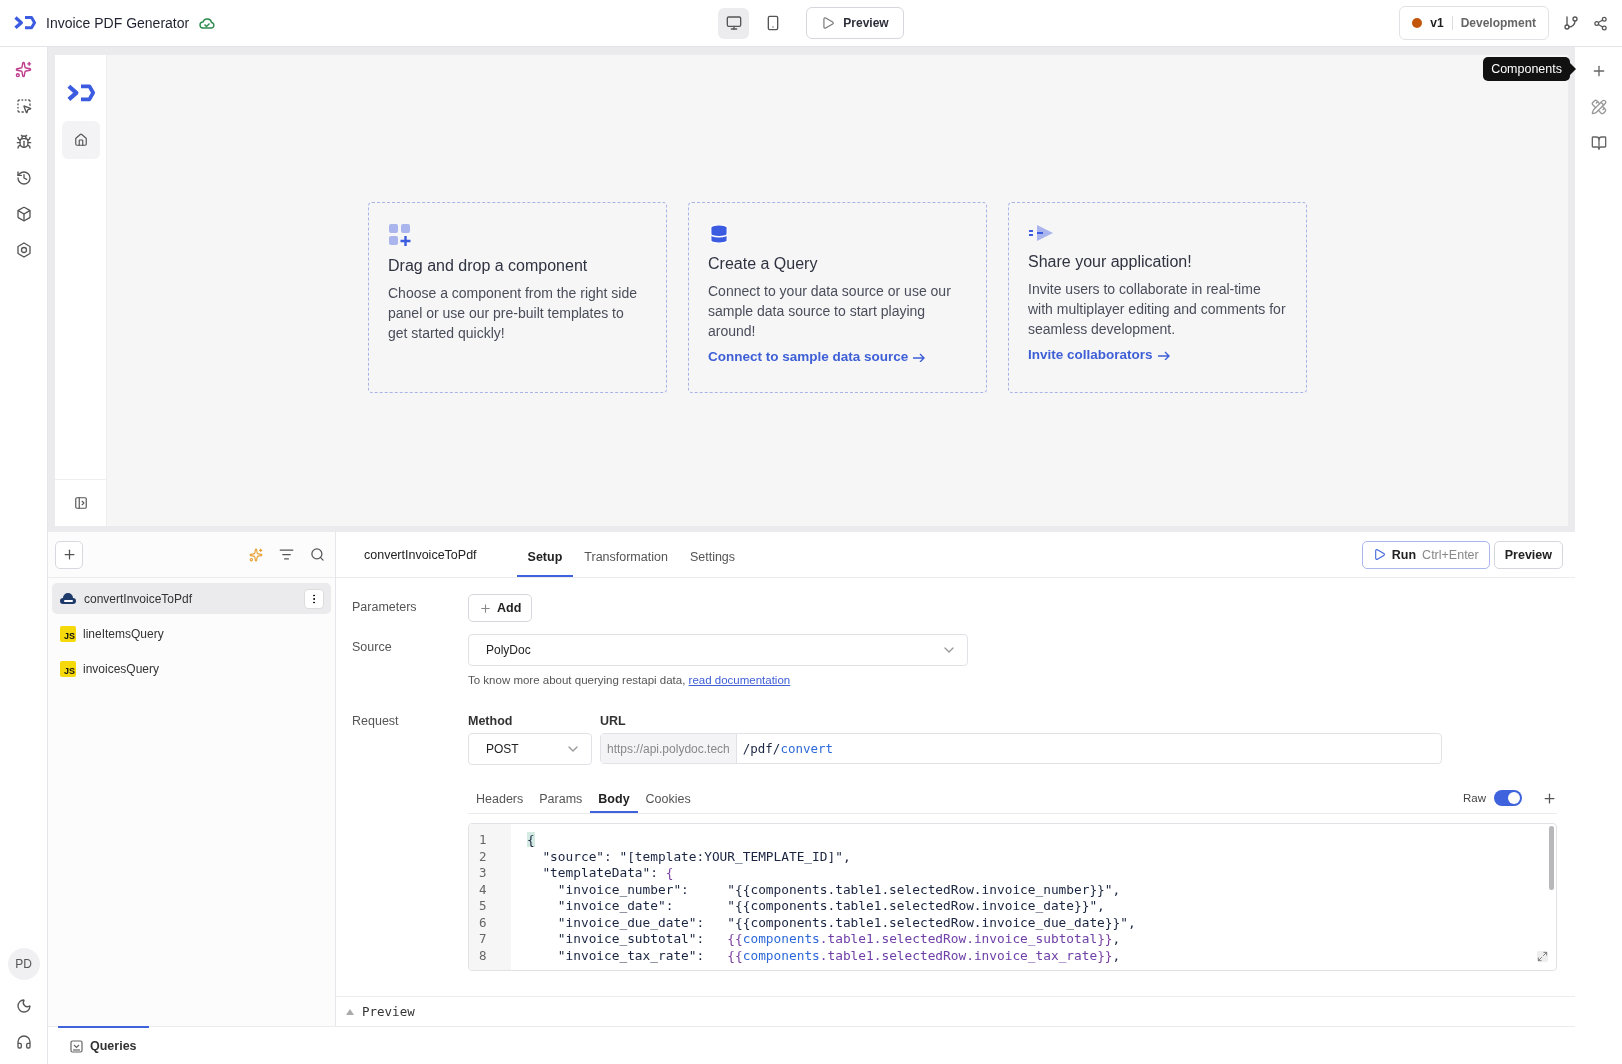 The image size is (1622, 1064). I want to click on line-number: 7, so click(483, 939).